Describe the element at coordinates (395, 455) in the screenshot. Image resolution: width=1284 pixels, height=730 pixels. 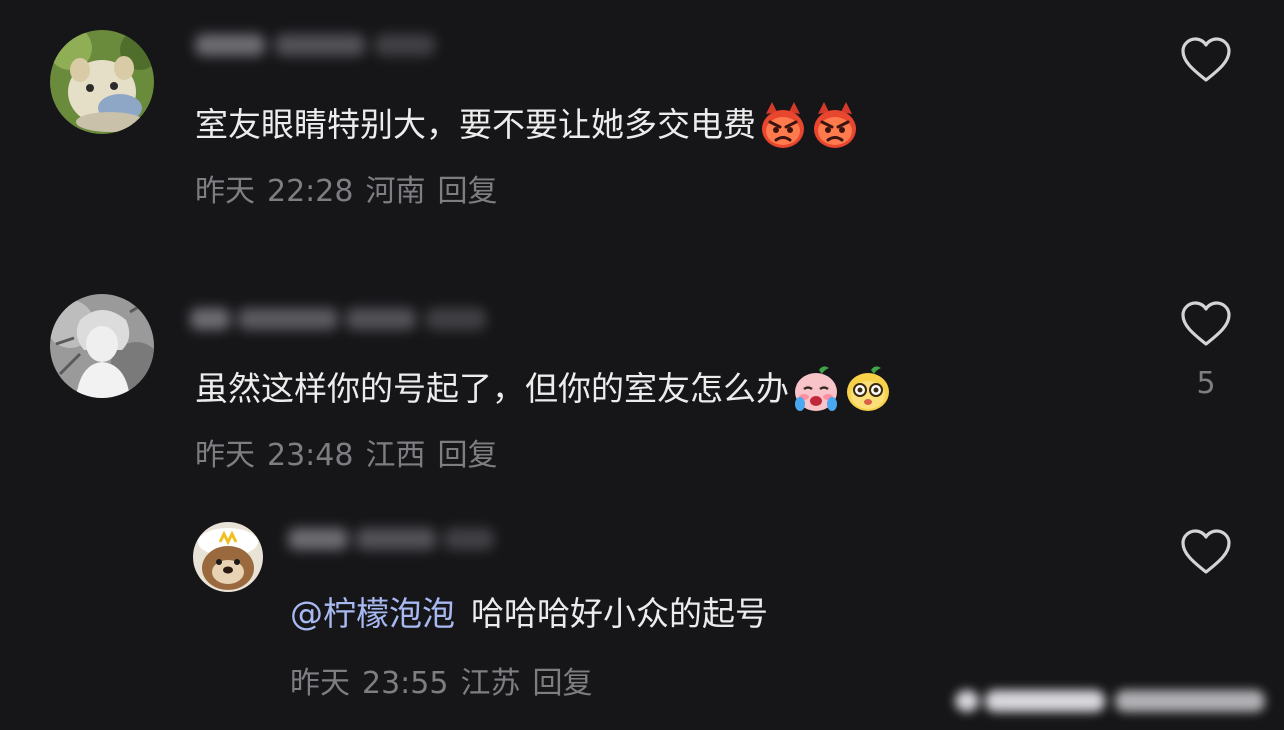
I see `comment-location: 江西` at that location.